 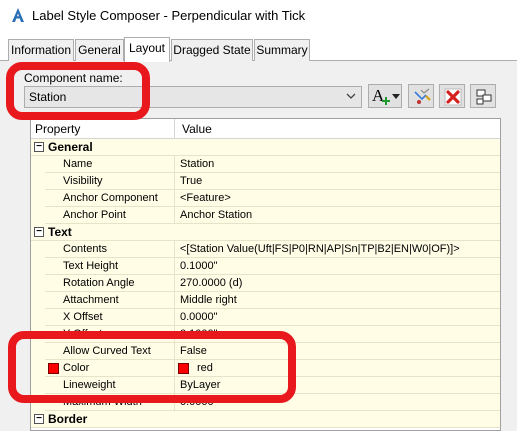 I want to click on property-name: Attachment, so click(x=91, y=300).